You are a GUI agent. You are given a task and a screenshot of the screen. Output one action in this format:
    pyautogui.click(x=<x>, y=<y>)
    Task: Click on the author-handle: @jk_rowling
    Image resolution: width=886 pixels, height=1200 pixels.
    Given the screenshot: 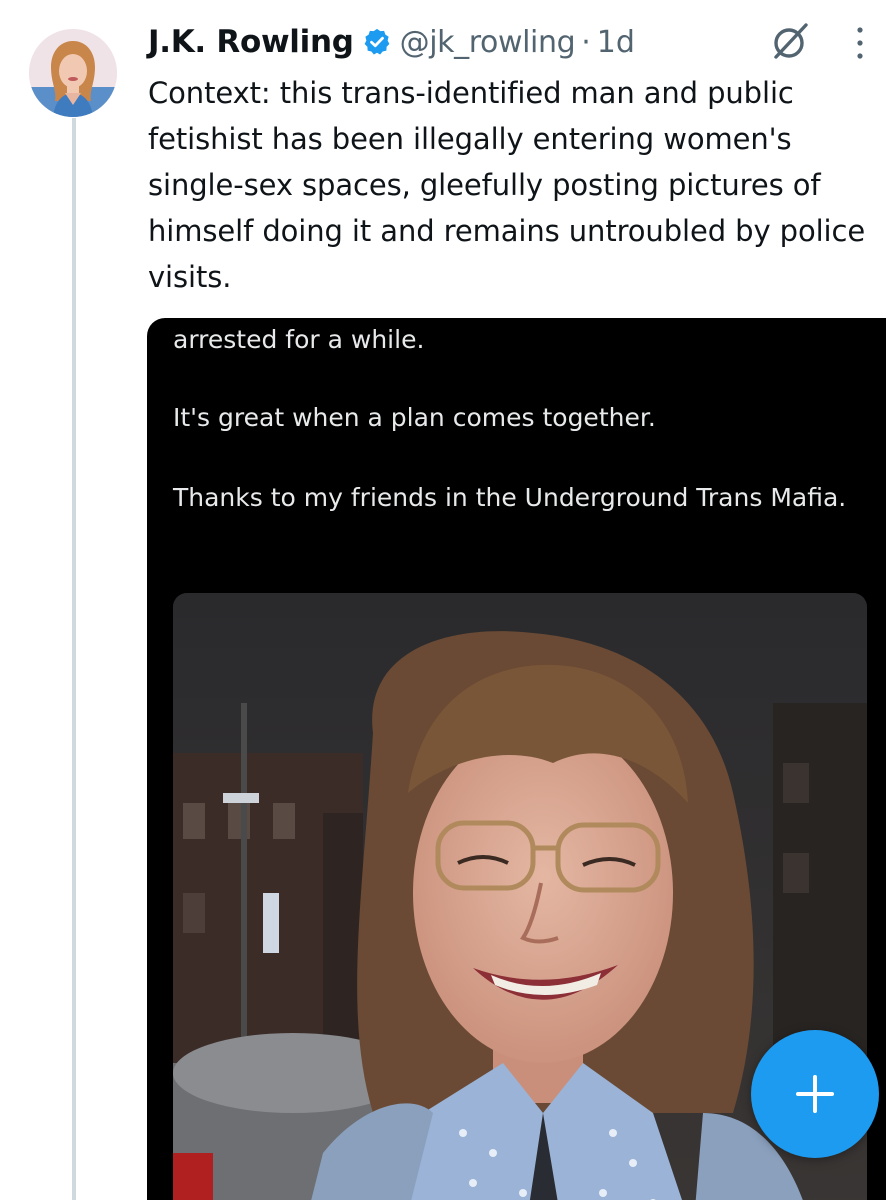 What is the action you would take?
    pyautogui.click(x=488, y=42)
    